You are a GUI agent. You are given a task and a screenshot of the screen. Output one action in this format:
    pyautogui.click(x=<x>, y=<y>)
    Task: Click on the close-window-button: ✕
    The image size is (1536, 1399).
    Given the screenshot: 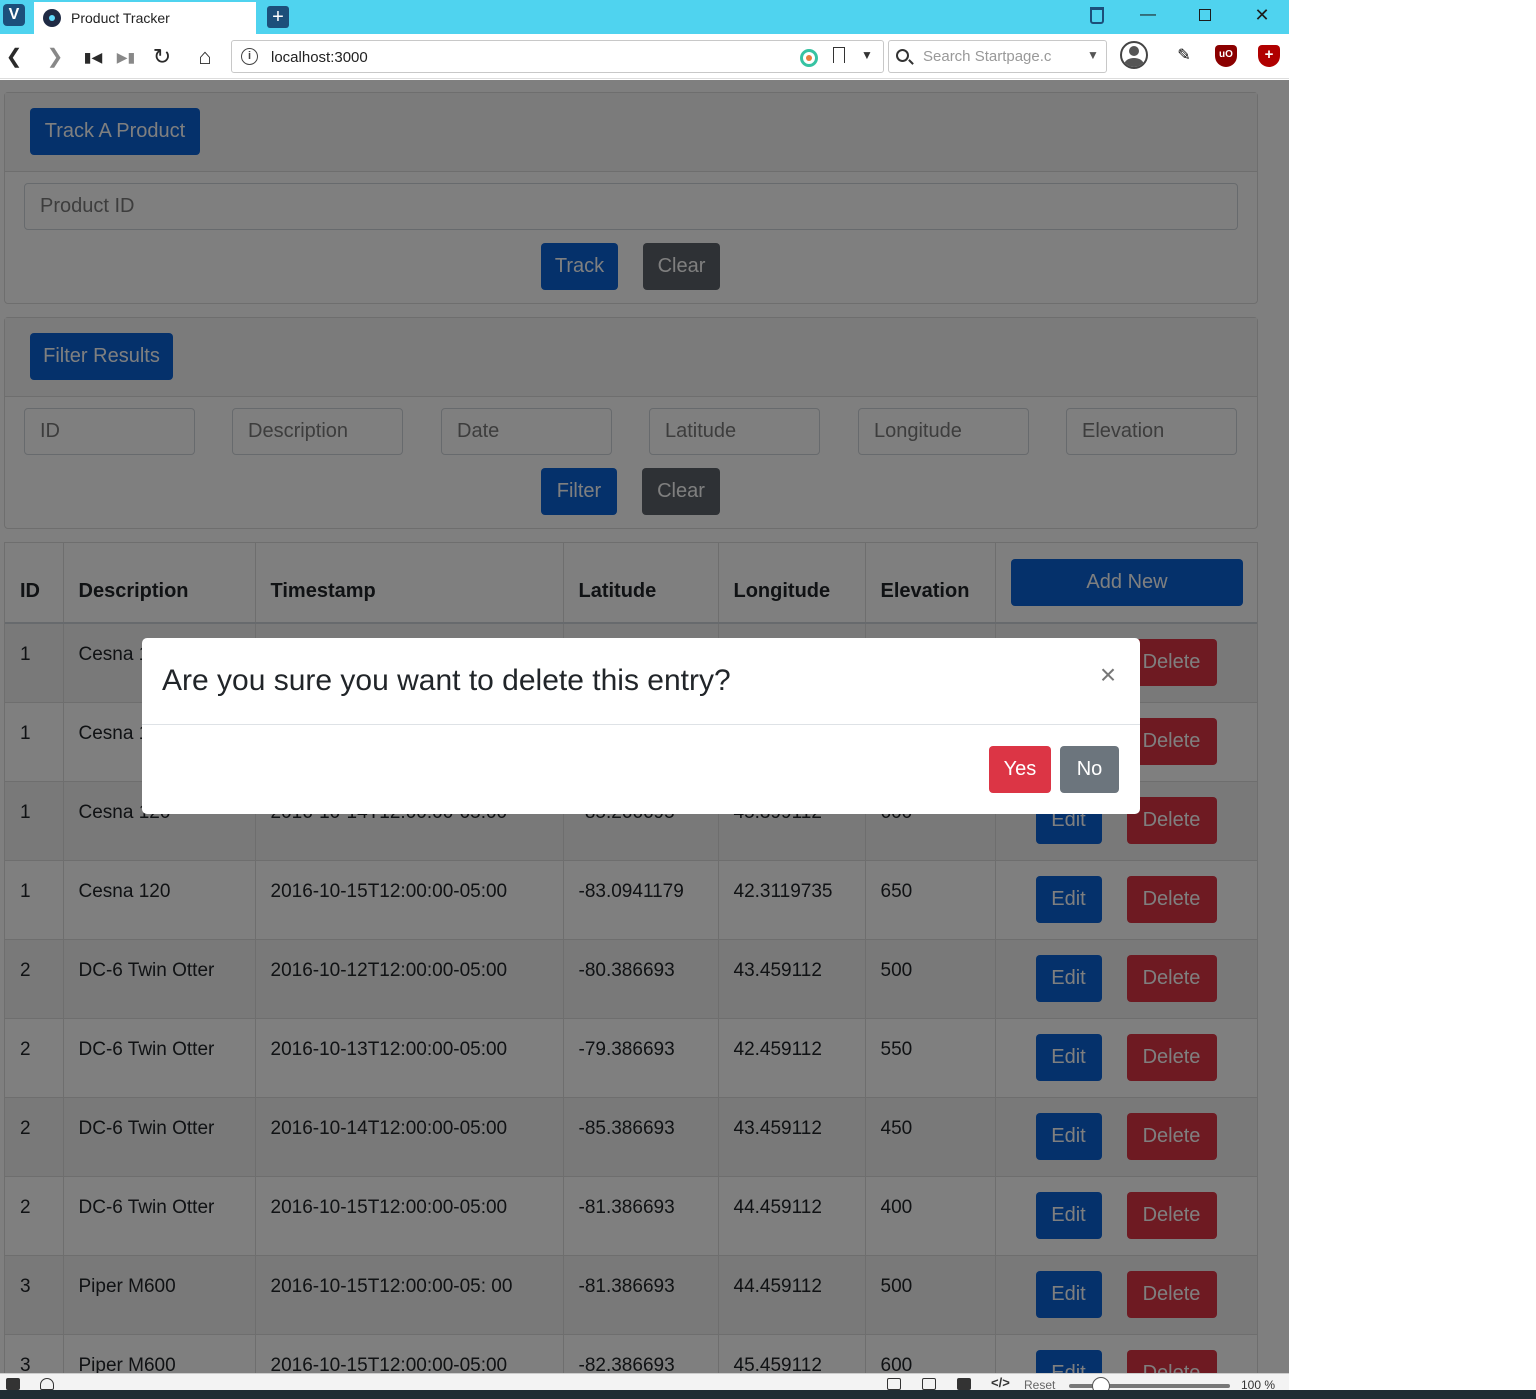 What is the action you would take?
    pyautogui.click(x=1262, y=15)
    